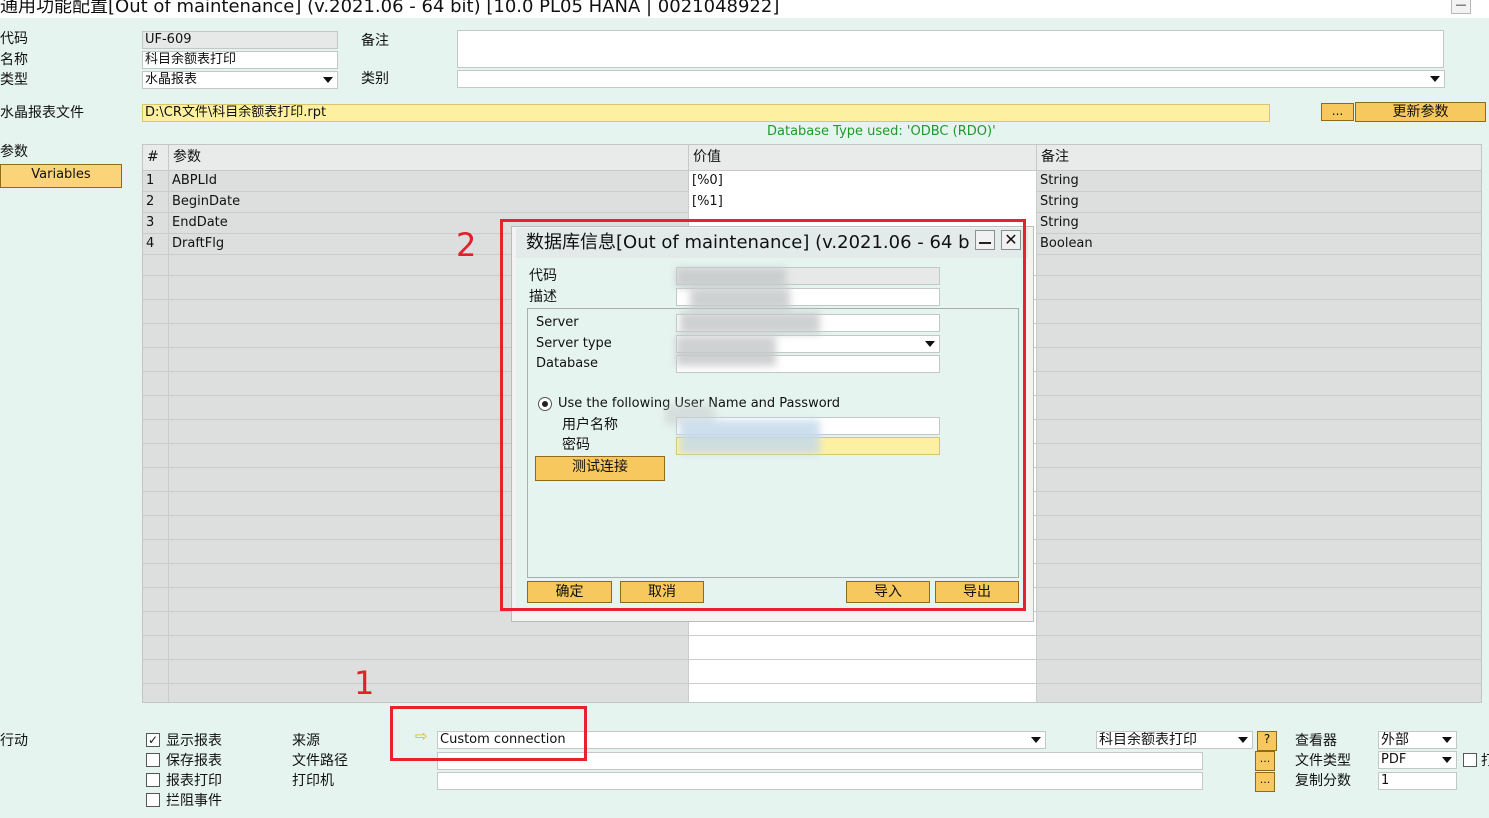  What do you see at coordinates (14, 80) in the screenshot?
I see `type-label: 类型` at bounding box center [14, 80].